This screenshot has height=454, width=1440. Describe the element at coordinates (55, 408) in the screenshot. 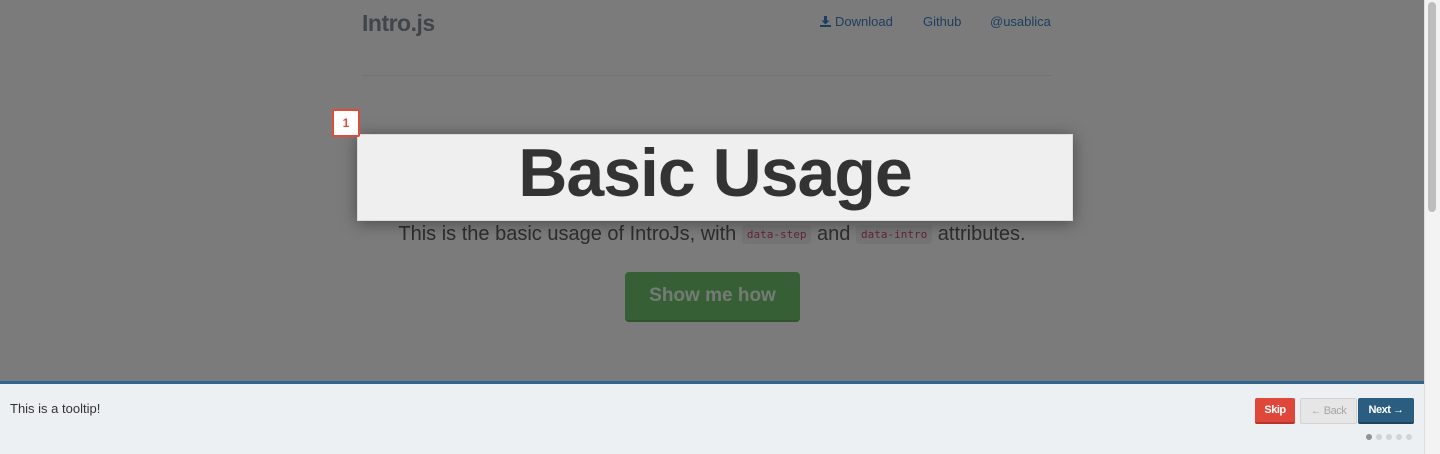

I see `tooltip-text: This is a tooltip!` at that location.